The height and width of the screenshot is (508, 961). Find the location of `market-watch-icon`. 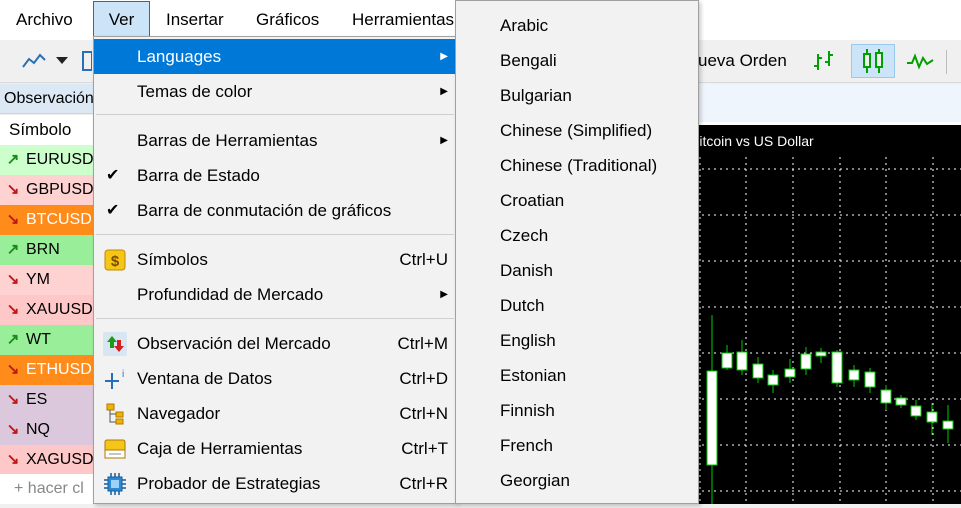

market-watch-icon is located at coordinates (115, 344).